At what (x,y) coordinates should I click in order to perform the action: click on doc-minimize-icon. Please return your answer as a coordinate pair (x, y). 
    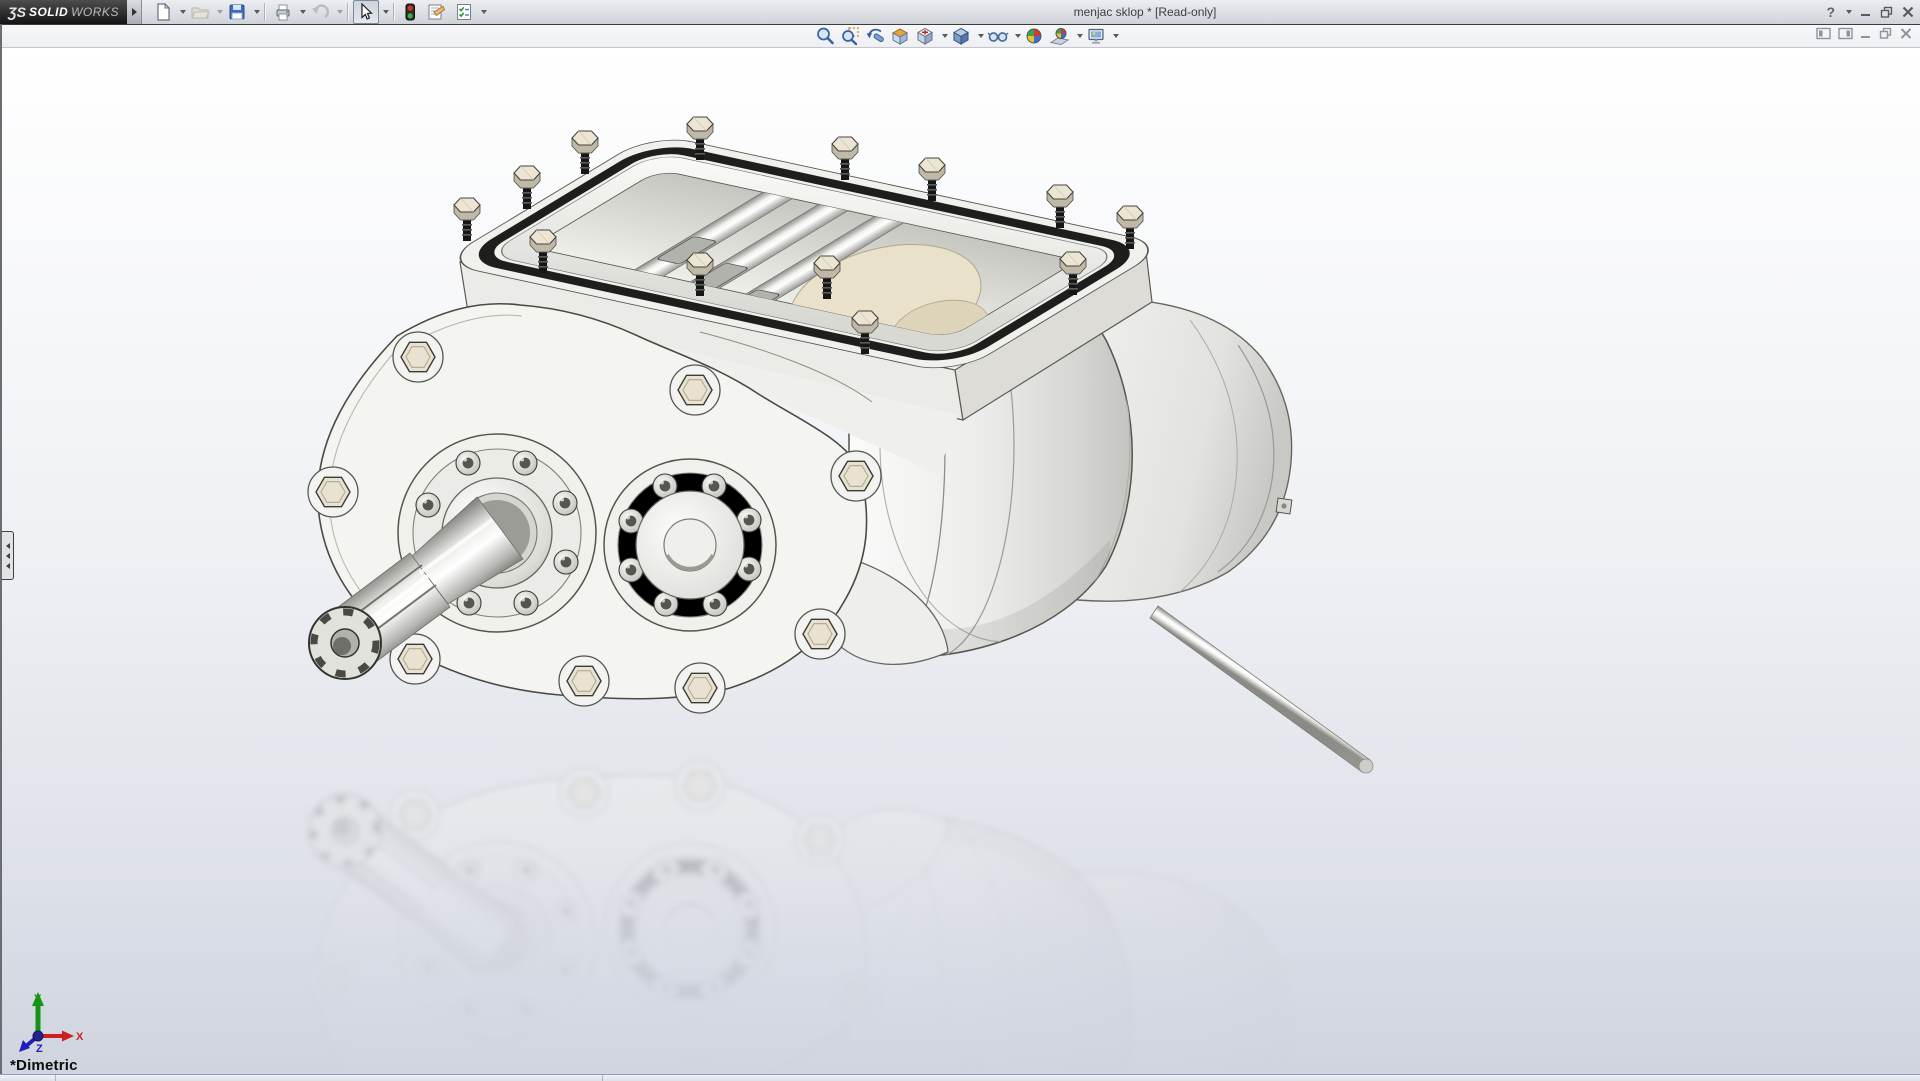
    Looking at the image, I should click on (1865, 37).